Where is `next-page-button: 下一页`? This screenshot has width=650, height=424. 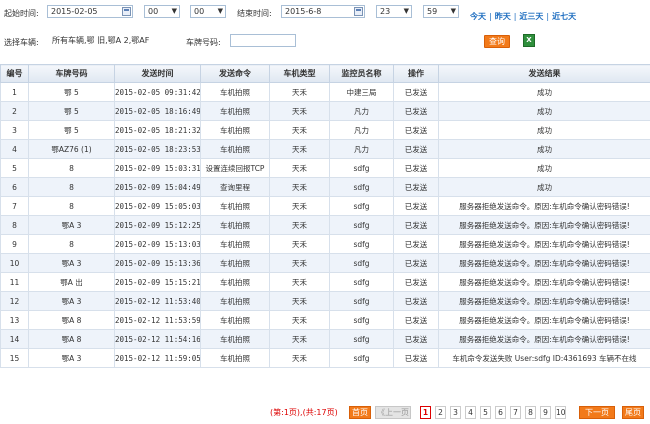 next-page-button: 下一页 is located at coordinates (597, 412).